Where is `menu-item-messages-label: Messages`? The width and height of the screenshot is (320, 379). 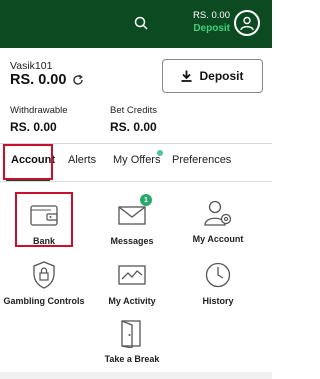
menu-item-messages-label: Messages is located at coordinates (132, 241).